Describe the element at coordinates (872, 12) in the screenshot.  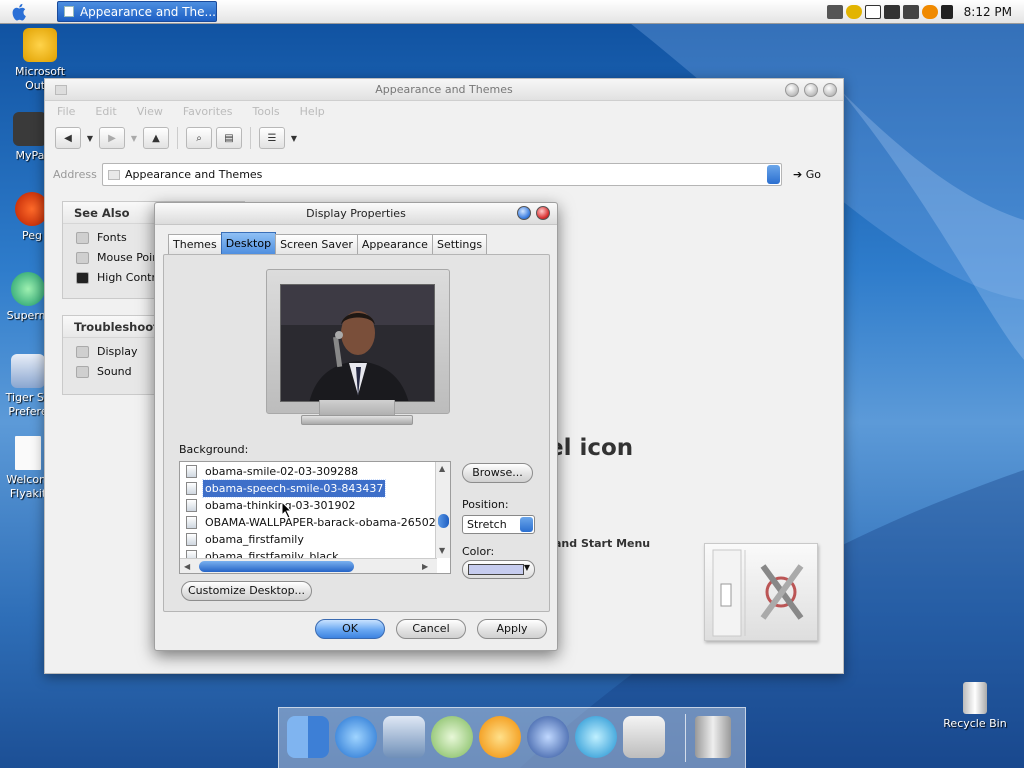
I see `battery-icon` at that location.